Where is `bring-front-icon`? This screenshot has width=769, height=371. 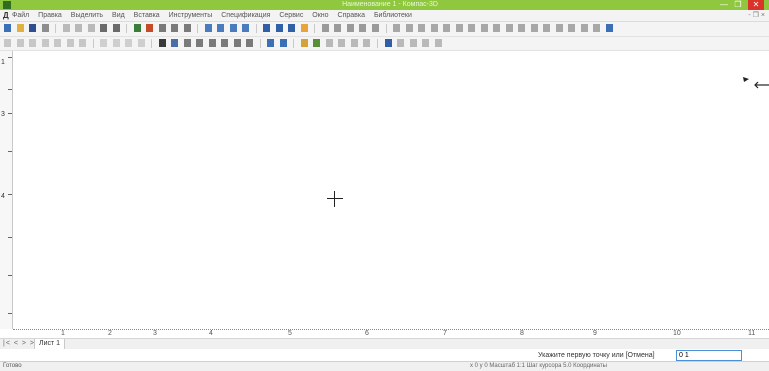
bring-front-icon is located at coordinates (237, 43).